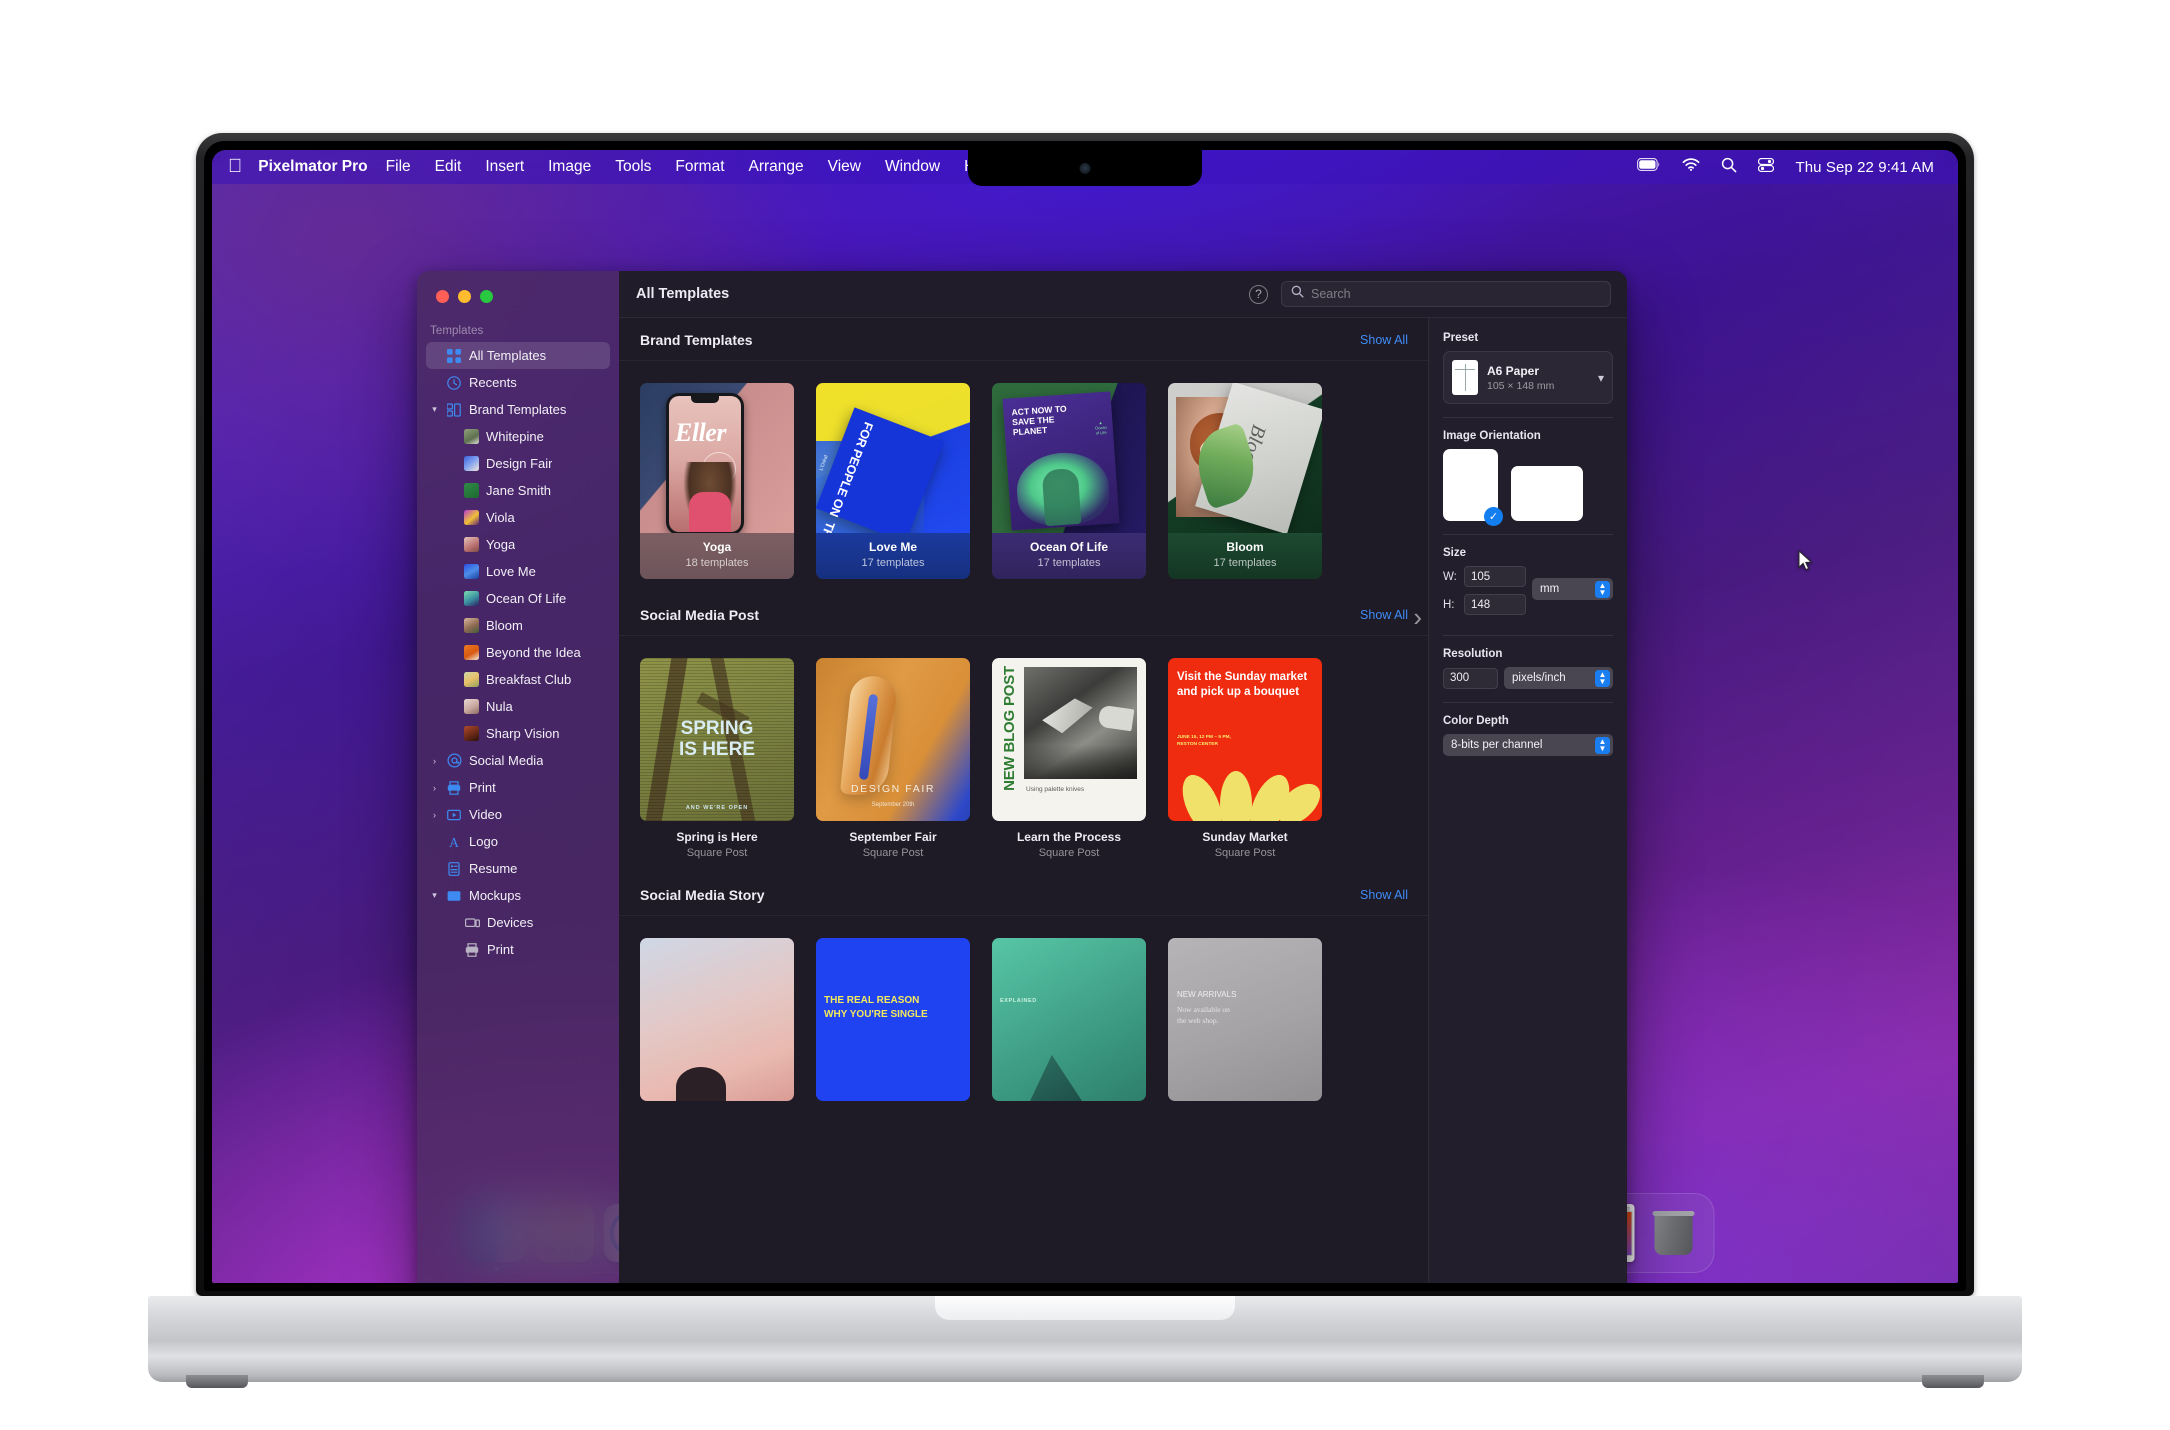  Describe the element at coordinates (1495, 576) in the screenshot. I see `width-input: 105` at that location.